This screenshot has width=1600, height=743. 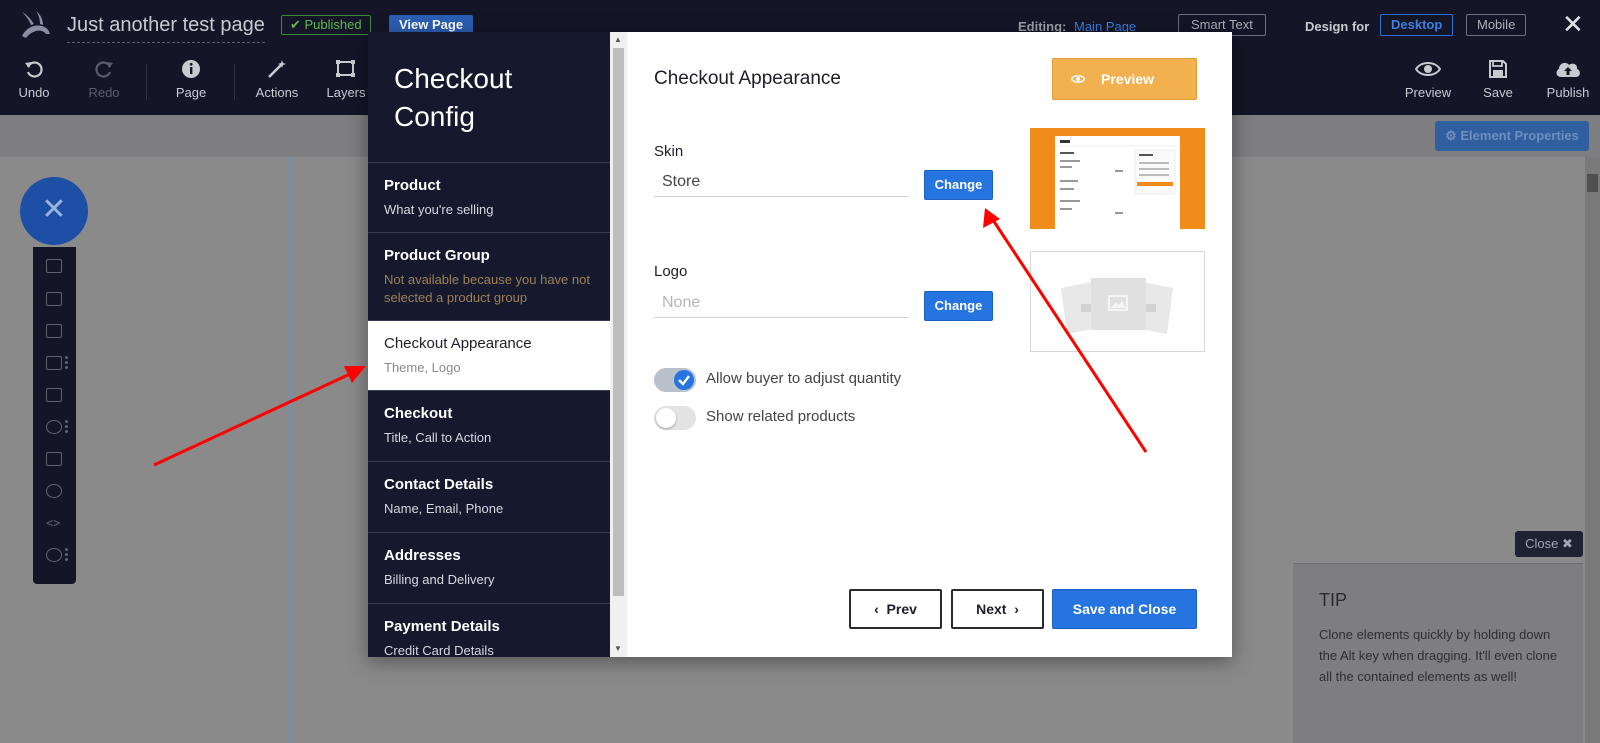 I want to click on logo-field: None, so click(x=781, y=304).